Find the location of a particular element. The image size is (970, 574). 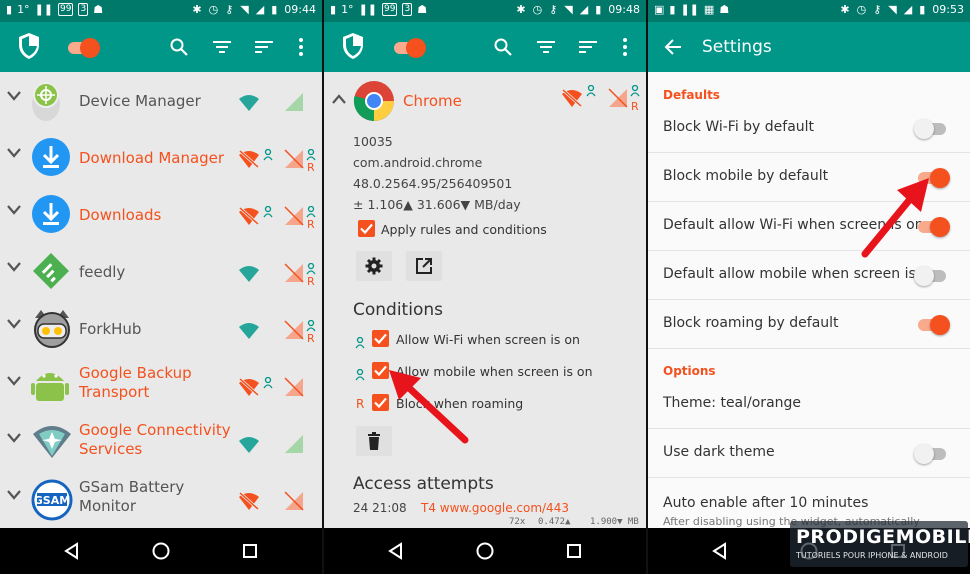

setting-label: Block Wi-Fi by default is located at coordinates (739, 127).